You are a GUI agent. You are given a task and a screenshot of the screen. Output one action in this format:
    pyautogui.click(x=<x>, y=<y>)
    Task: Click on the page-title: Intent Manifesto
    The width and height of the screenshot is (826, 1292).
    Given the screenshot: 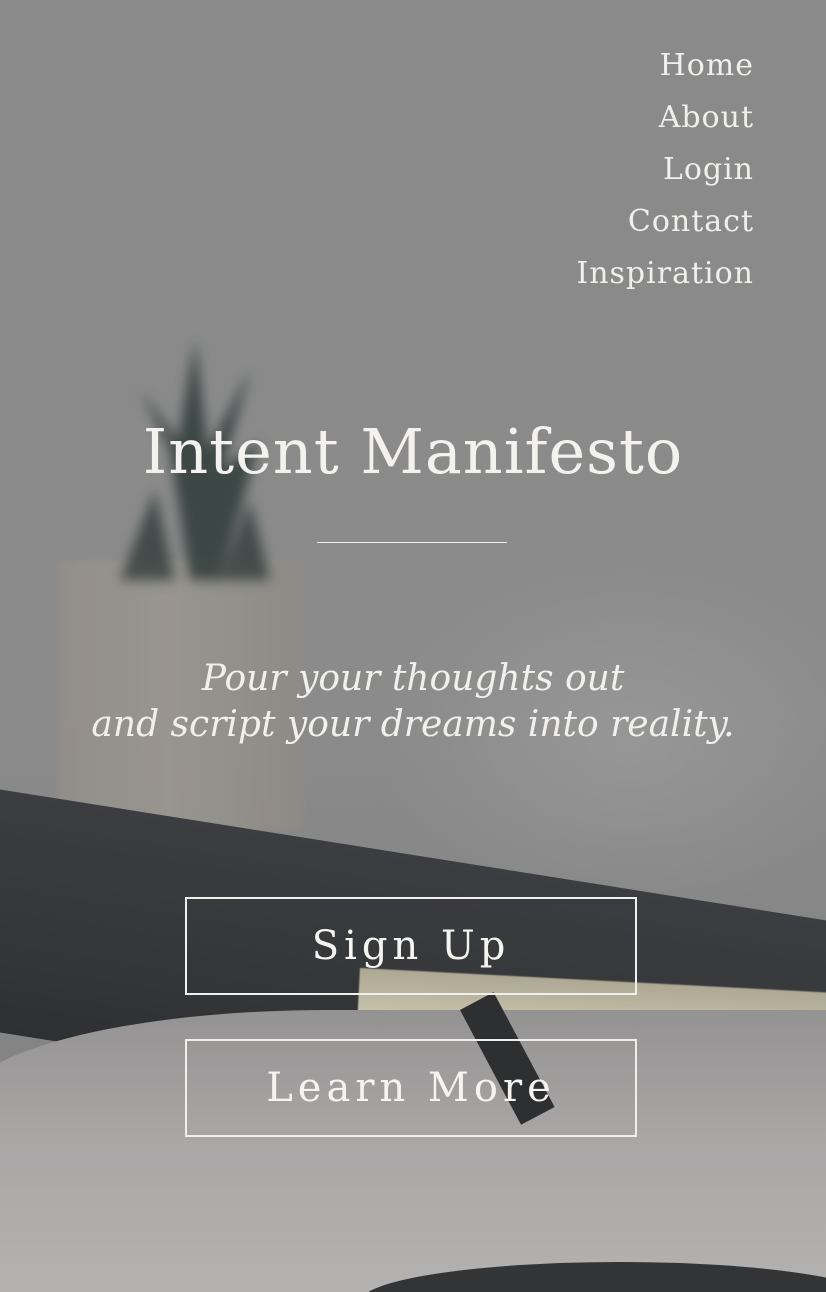 What is the action you would take?
    pyautogui.click(x=413, y=451)
    